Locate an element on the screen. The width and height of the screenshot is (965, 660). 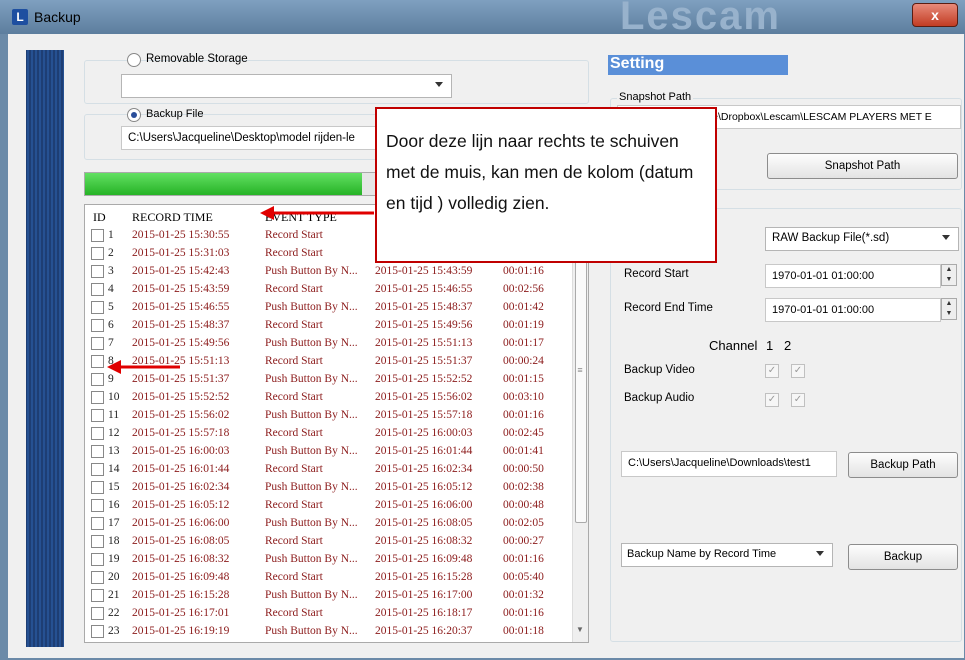
arrow-to-column-divider is located at coordinates (317, 213).